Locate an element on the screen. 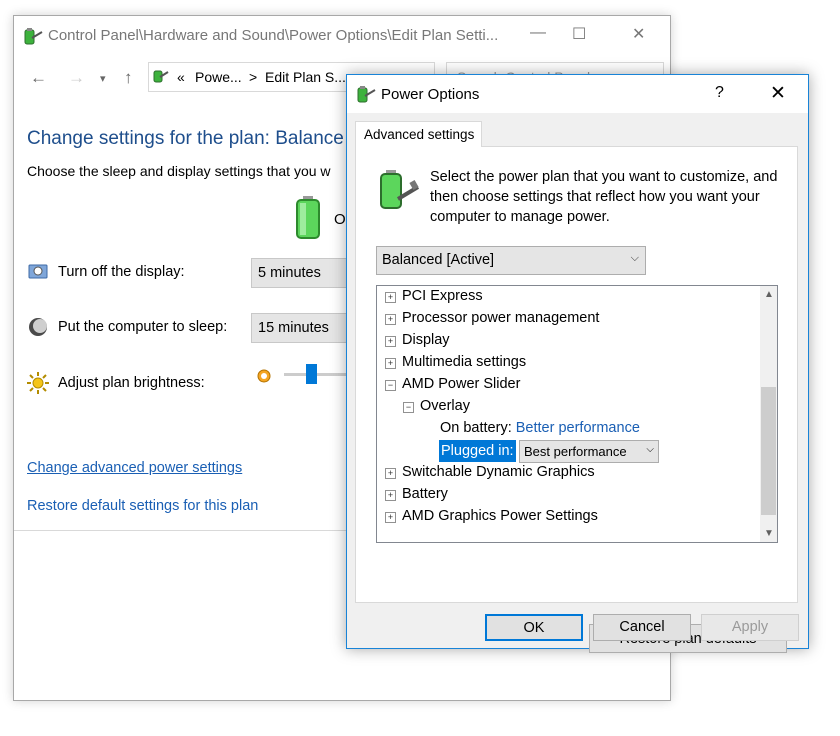  control-panel-icon is located at coordinates (161, 76).